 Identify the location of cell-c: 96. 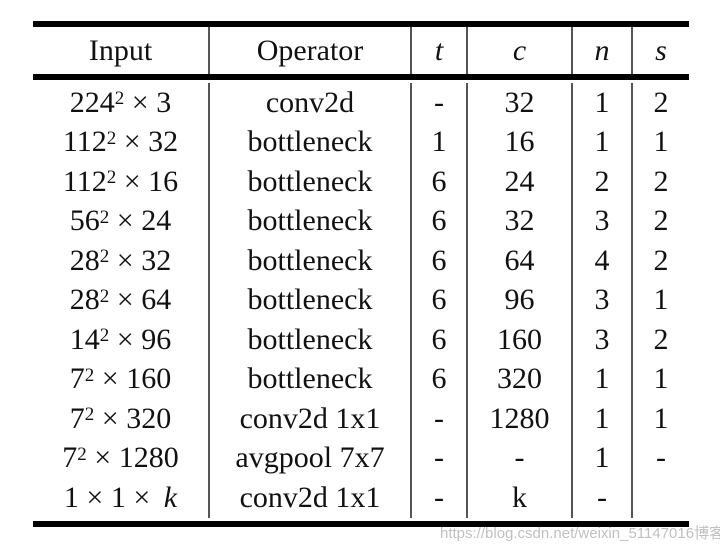
(520, 300).